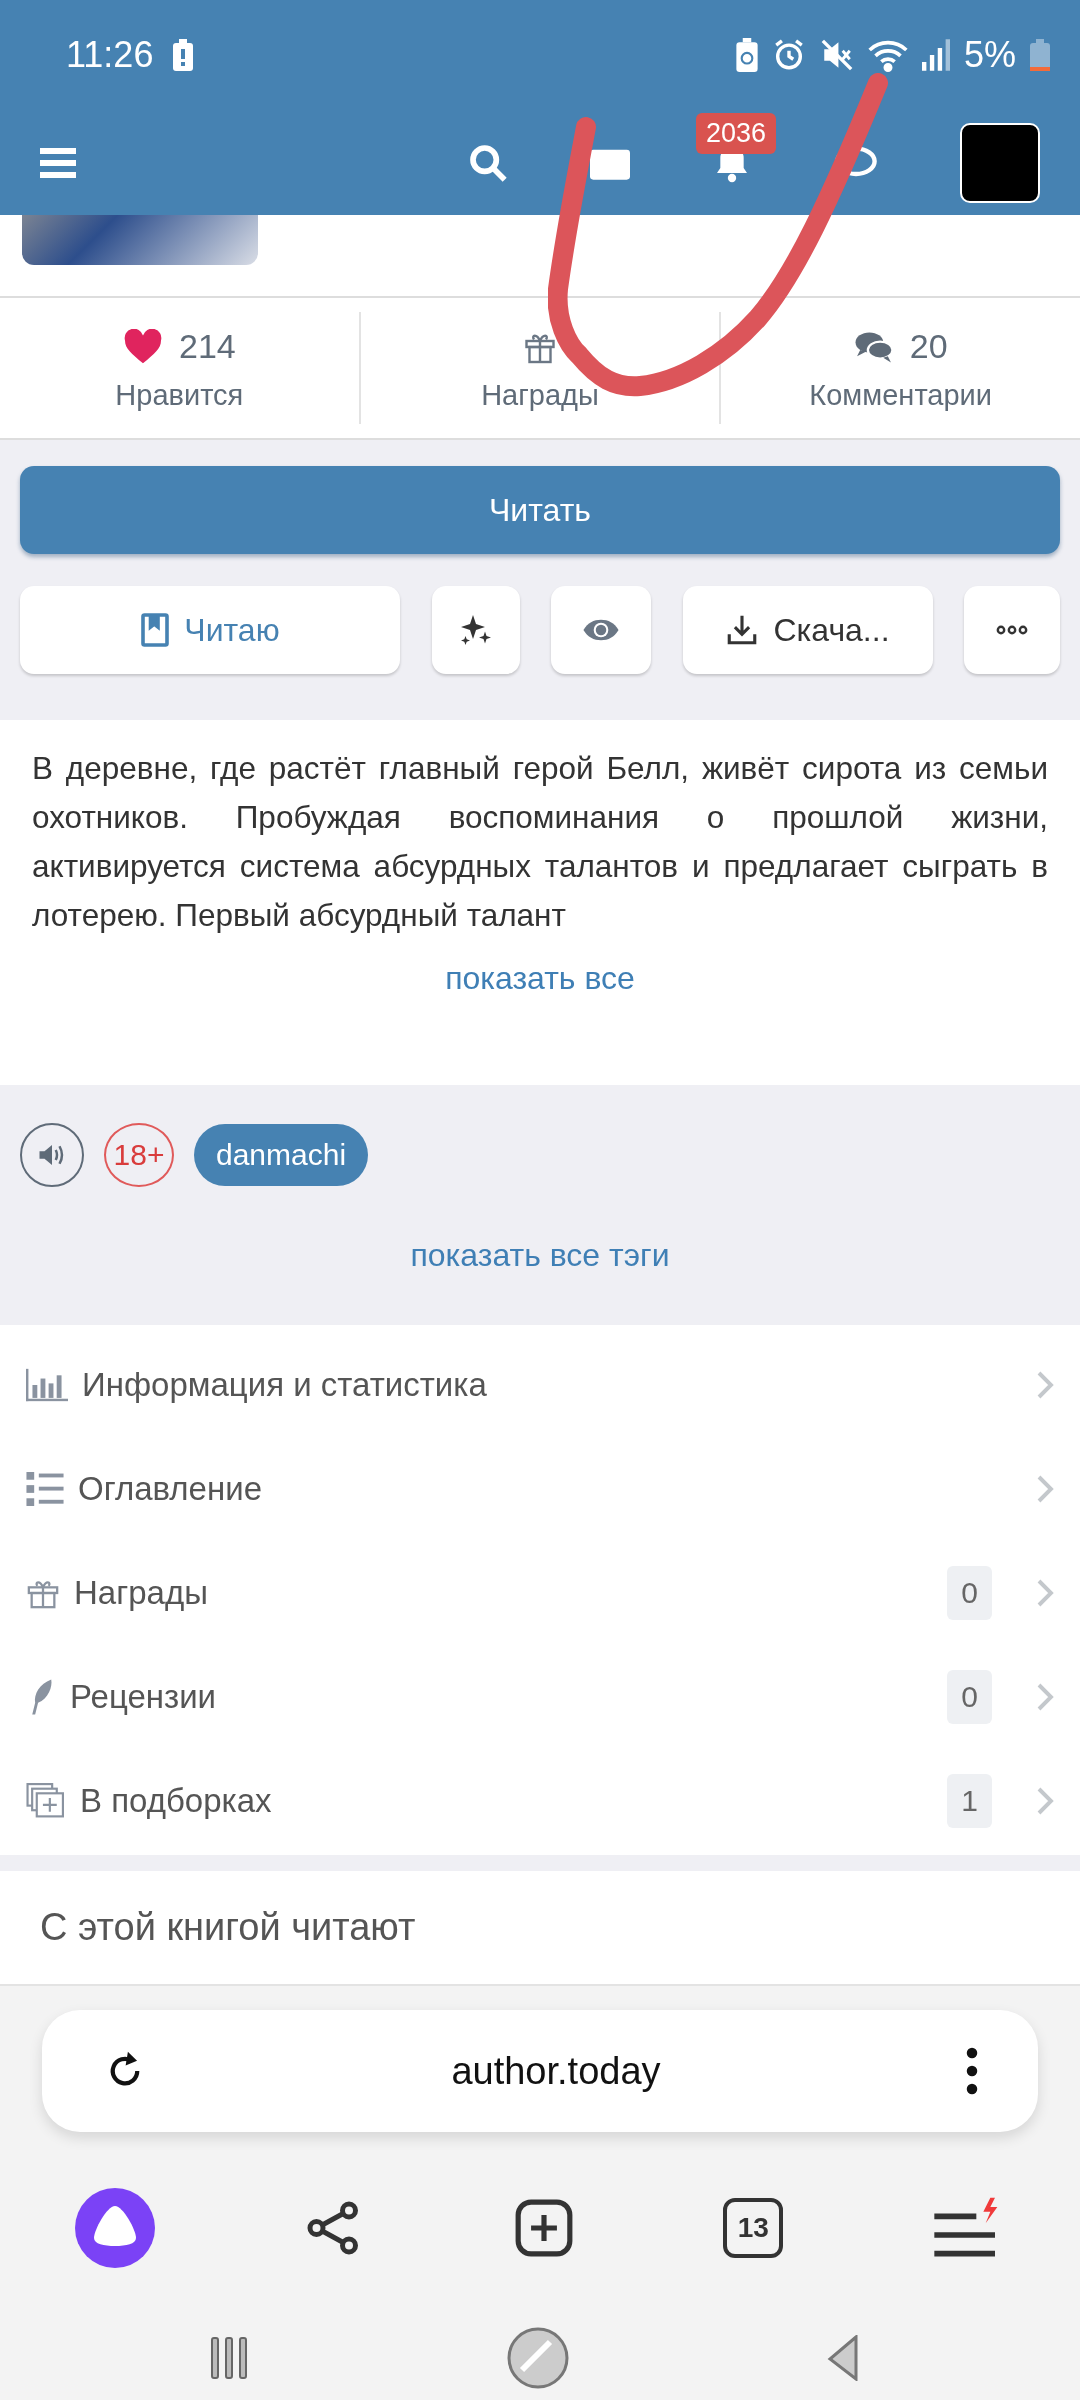 This screenshot has height=2400, width=1080. What do you see at coordinates (1012, 630) in the screenshot?
I see `more-icon` at bounding box center [1012, 630].